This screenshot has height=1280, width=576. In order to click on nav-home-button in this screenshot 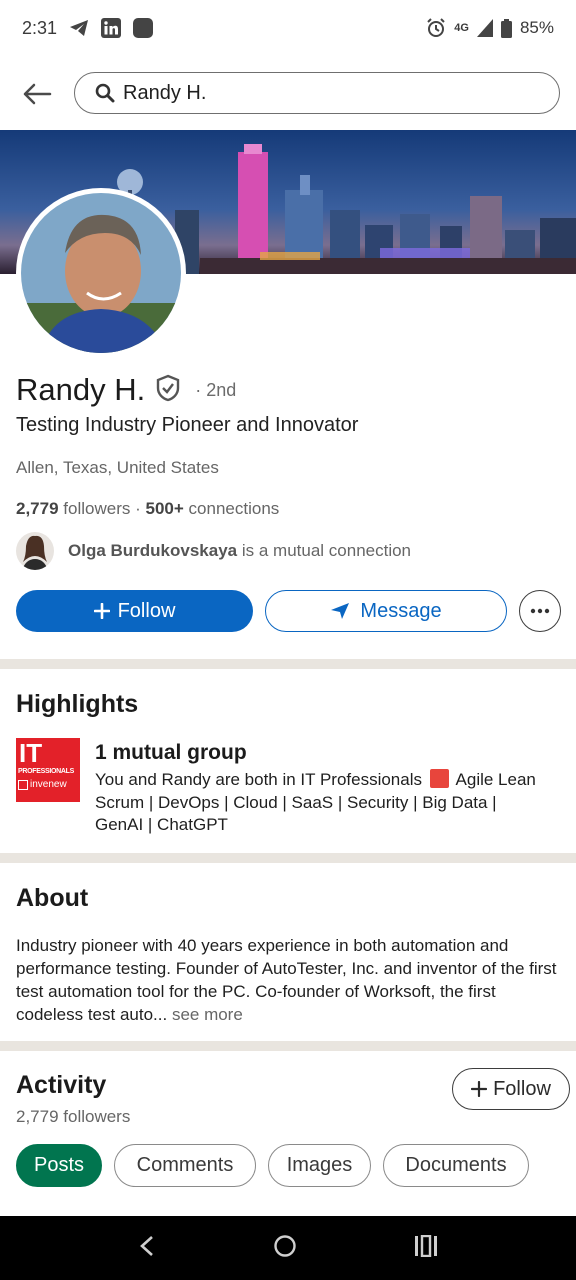, I will do `click(285, 1248)`.